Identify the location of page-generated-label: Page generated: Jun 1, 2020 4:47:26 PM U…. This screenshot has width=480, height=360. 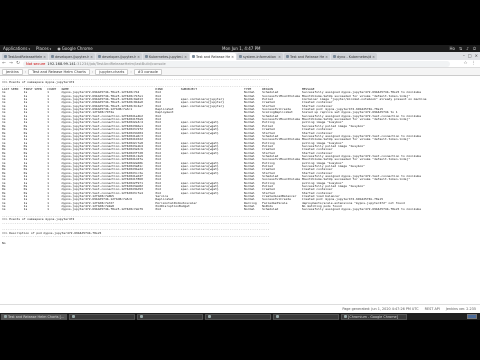
(380, 309).